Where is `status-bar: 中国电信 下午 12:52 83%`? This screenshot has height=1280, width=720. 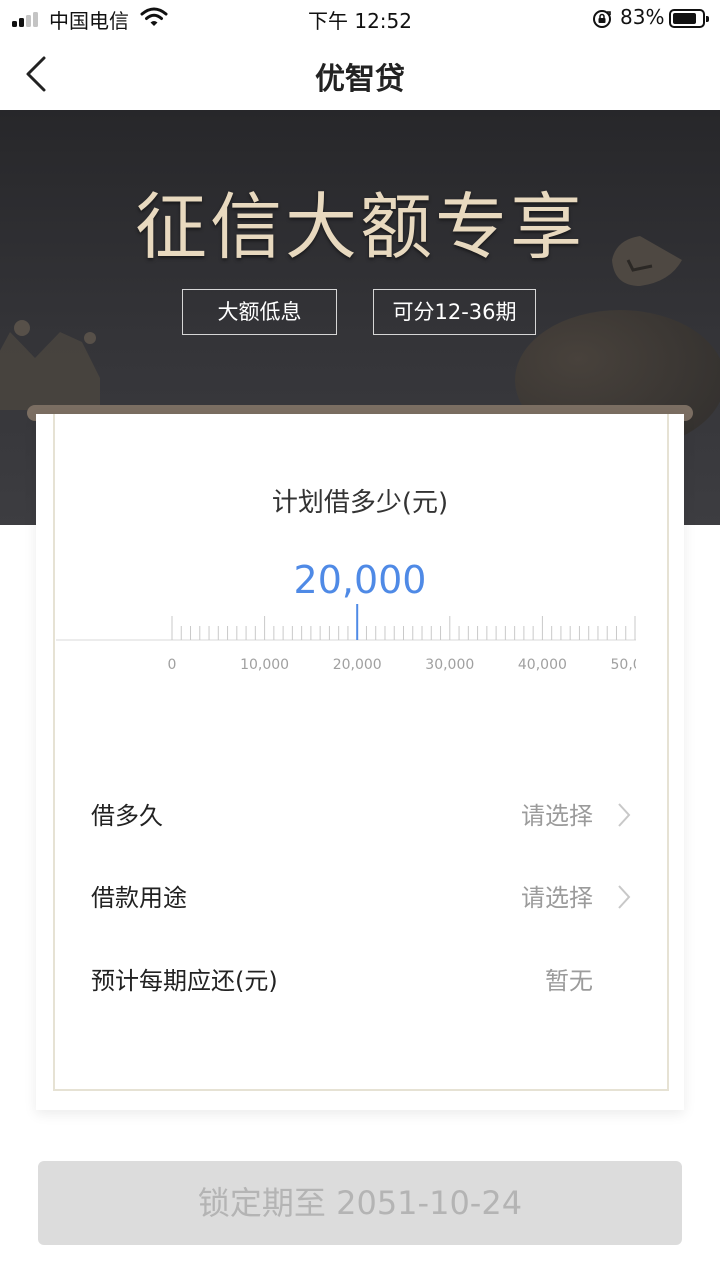 status-bar: 中国电信 下午 12:52 83% is located at coordinates (360, 20).